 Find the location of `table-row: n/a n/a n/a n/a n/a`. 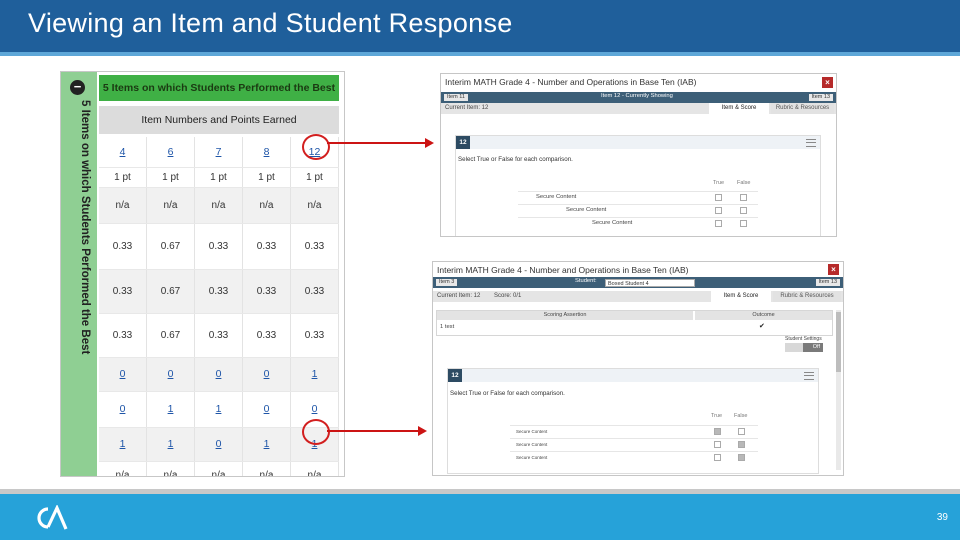

table-row: n/a n/a n/a n/a n/a is located at coordinates (219, 468).